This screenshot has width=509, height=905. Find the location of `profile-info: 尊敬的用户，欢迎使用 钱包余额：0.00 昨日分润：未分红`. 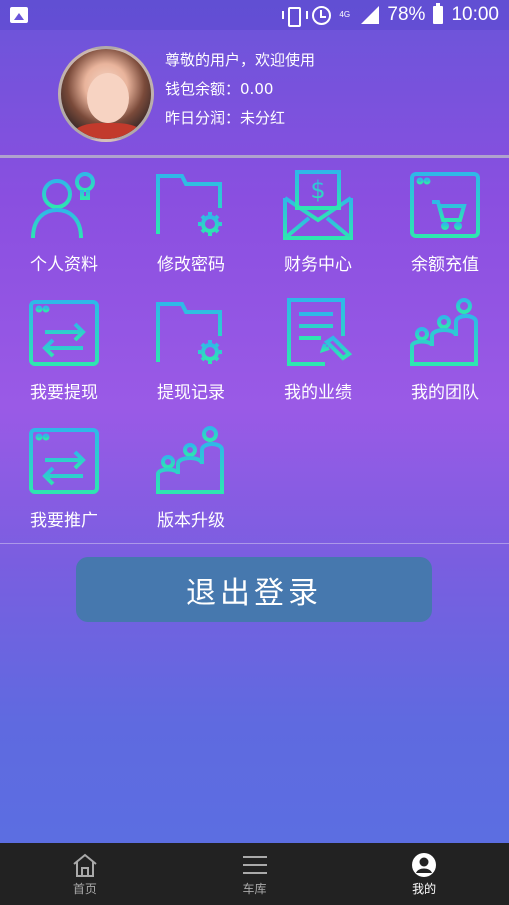

profile-info: 尊敬的用户，欢迎使用 钱包余额：0.00 昨日分润：未分红 is located at coordinates (240, 89).